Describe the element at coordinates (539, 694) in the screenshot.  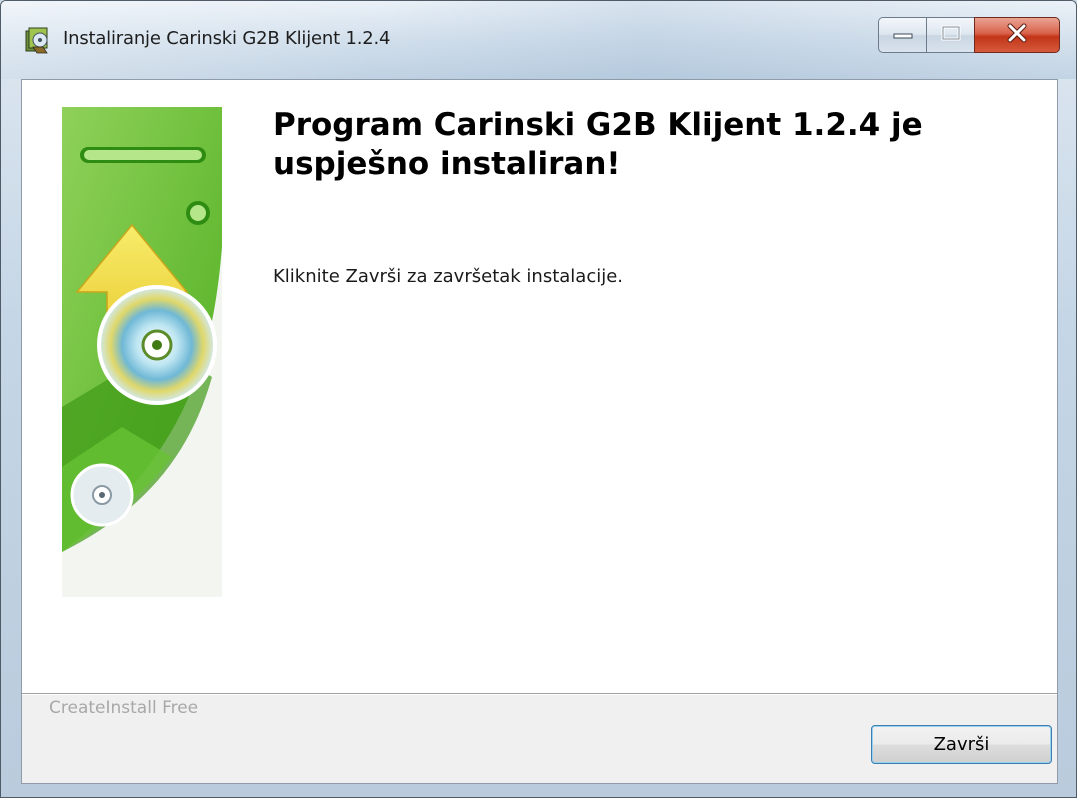
I see `footer-divider` at that location.